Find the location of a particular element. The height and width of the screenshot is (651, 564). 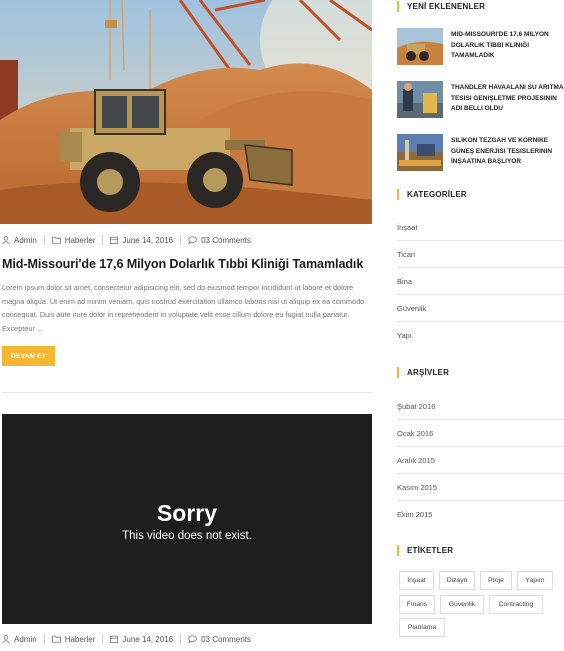

tag-link: Yapım is located at coordinates (535, 580).